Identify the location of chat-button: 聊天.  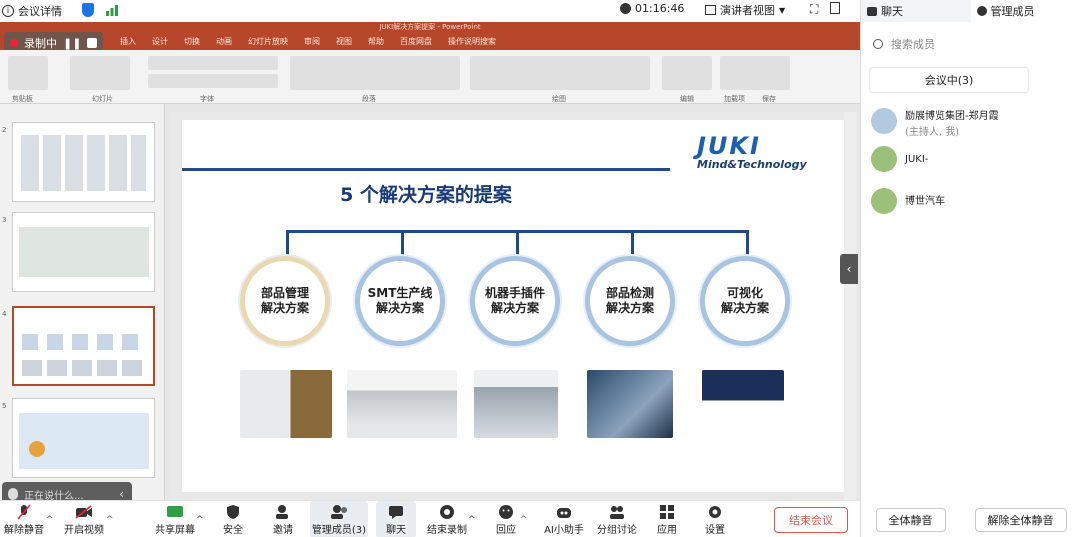
(396, 519).